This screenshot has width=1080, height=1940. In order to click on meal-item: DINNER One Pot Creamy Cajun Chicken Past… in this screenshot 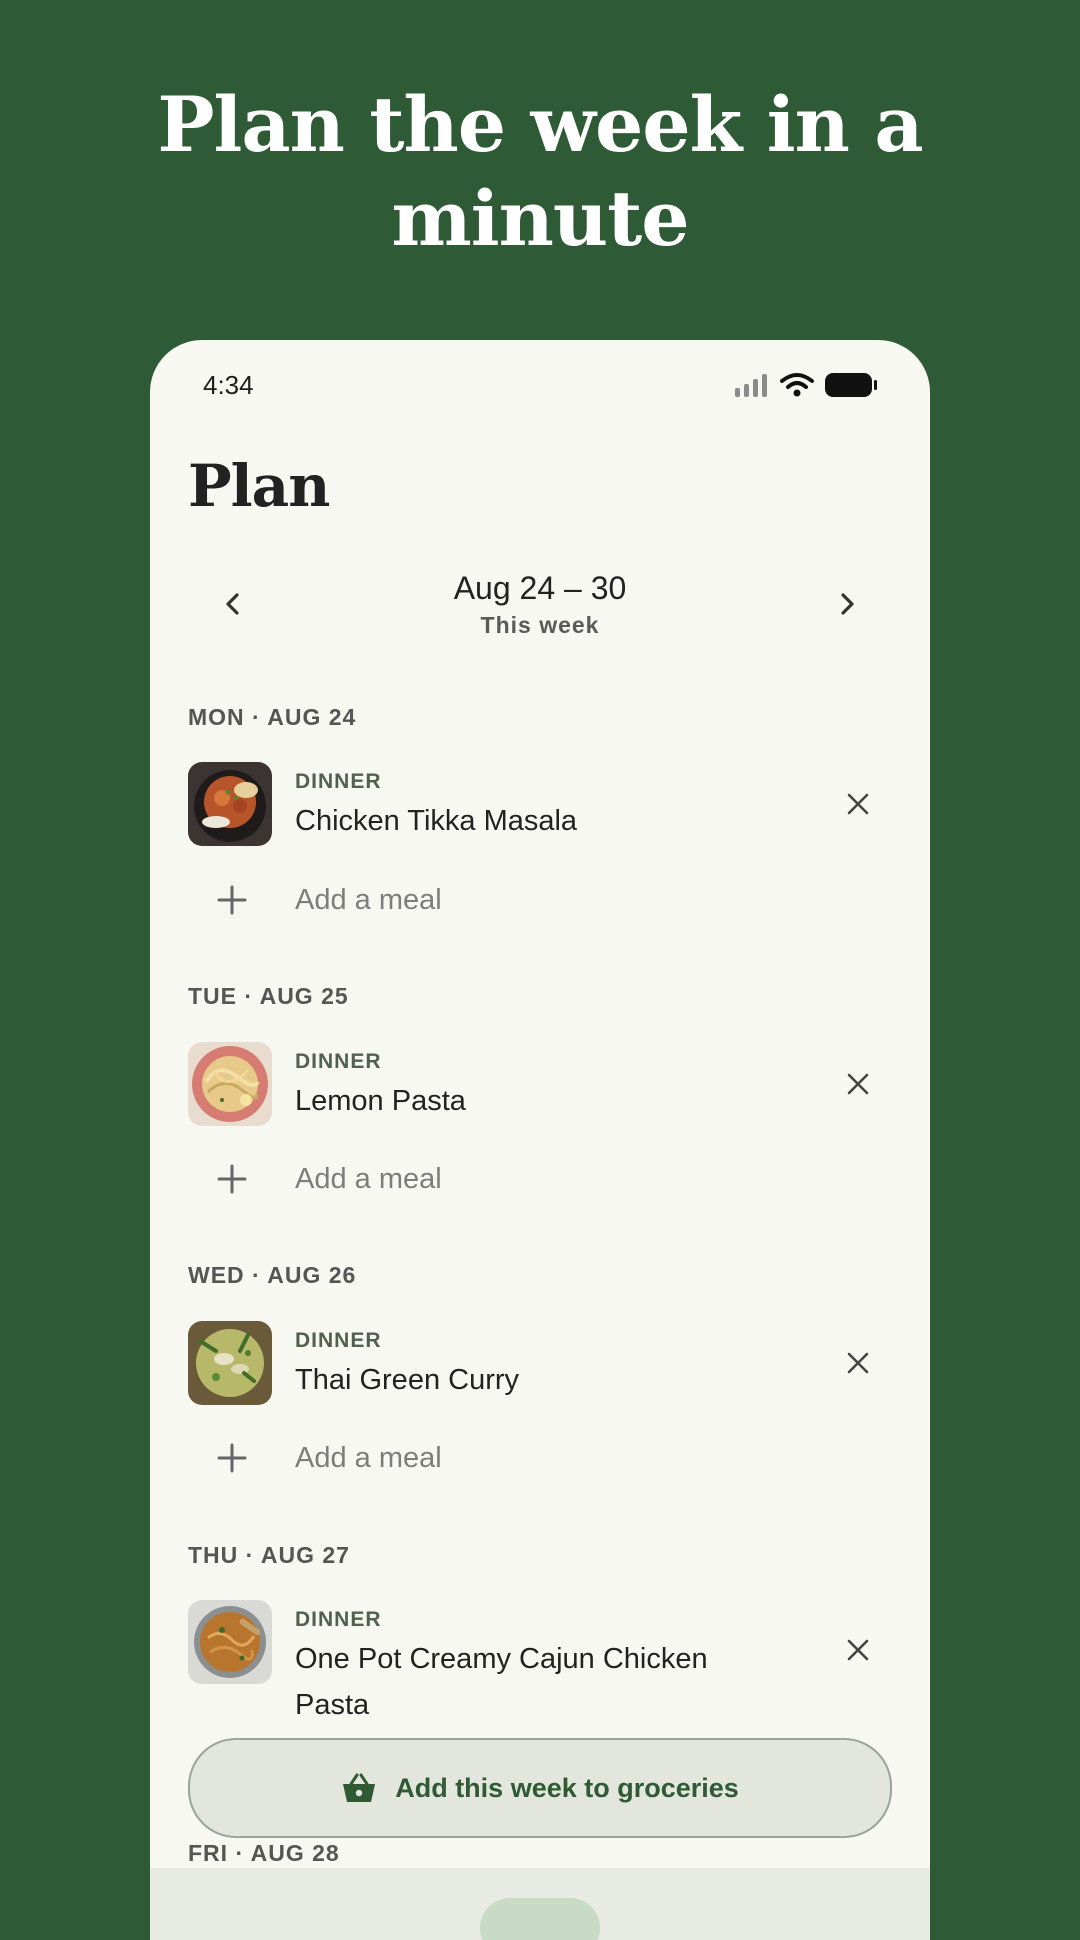, I will do `click(540, 1665)`.